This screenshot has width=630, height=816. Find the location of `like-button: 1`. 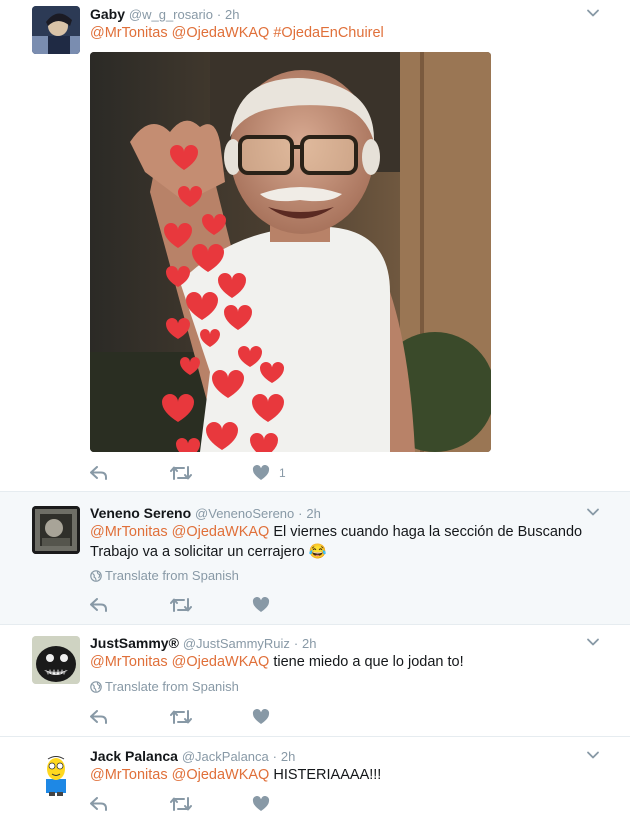

like-button: 1 is located at coordinates (269, 473).